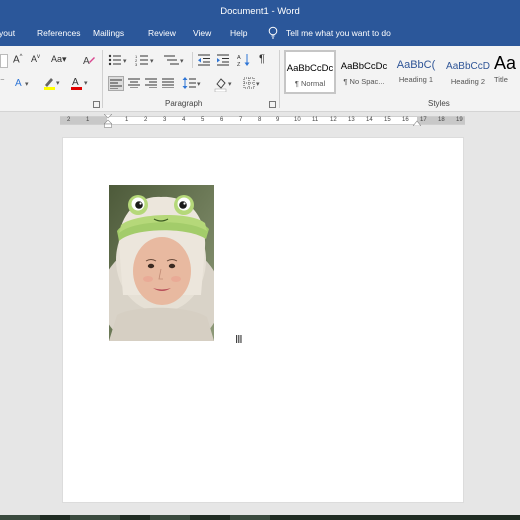 This screenshot has width=520, height=520. I want to click on ruler-number: 8, so click(260, 120).